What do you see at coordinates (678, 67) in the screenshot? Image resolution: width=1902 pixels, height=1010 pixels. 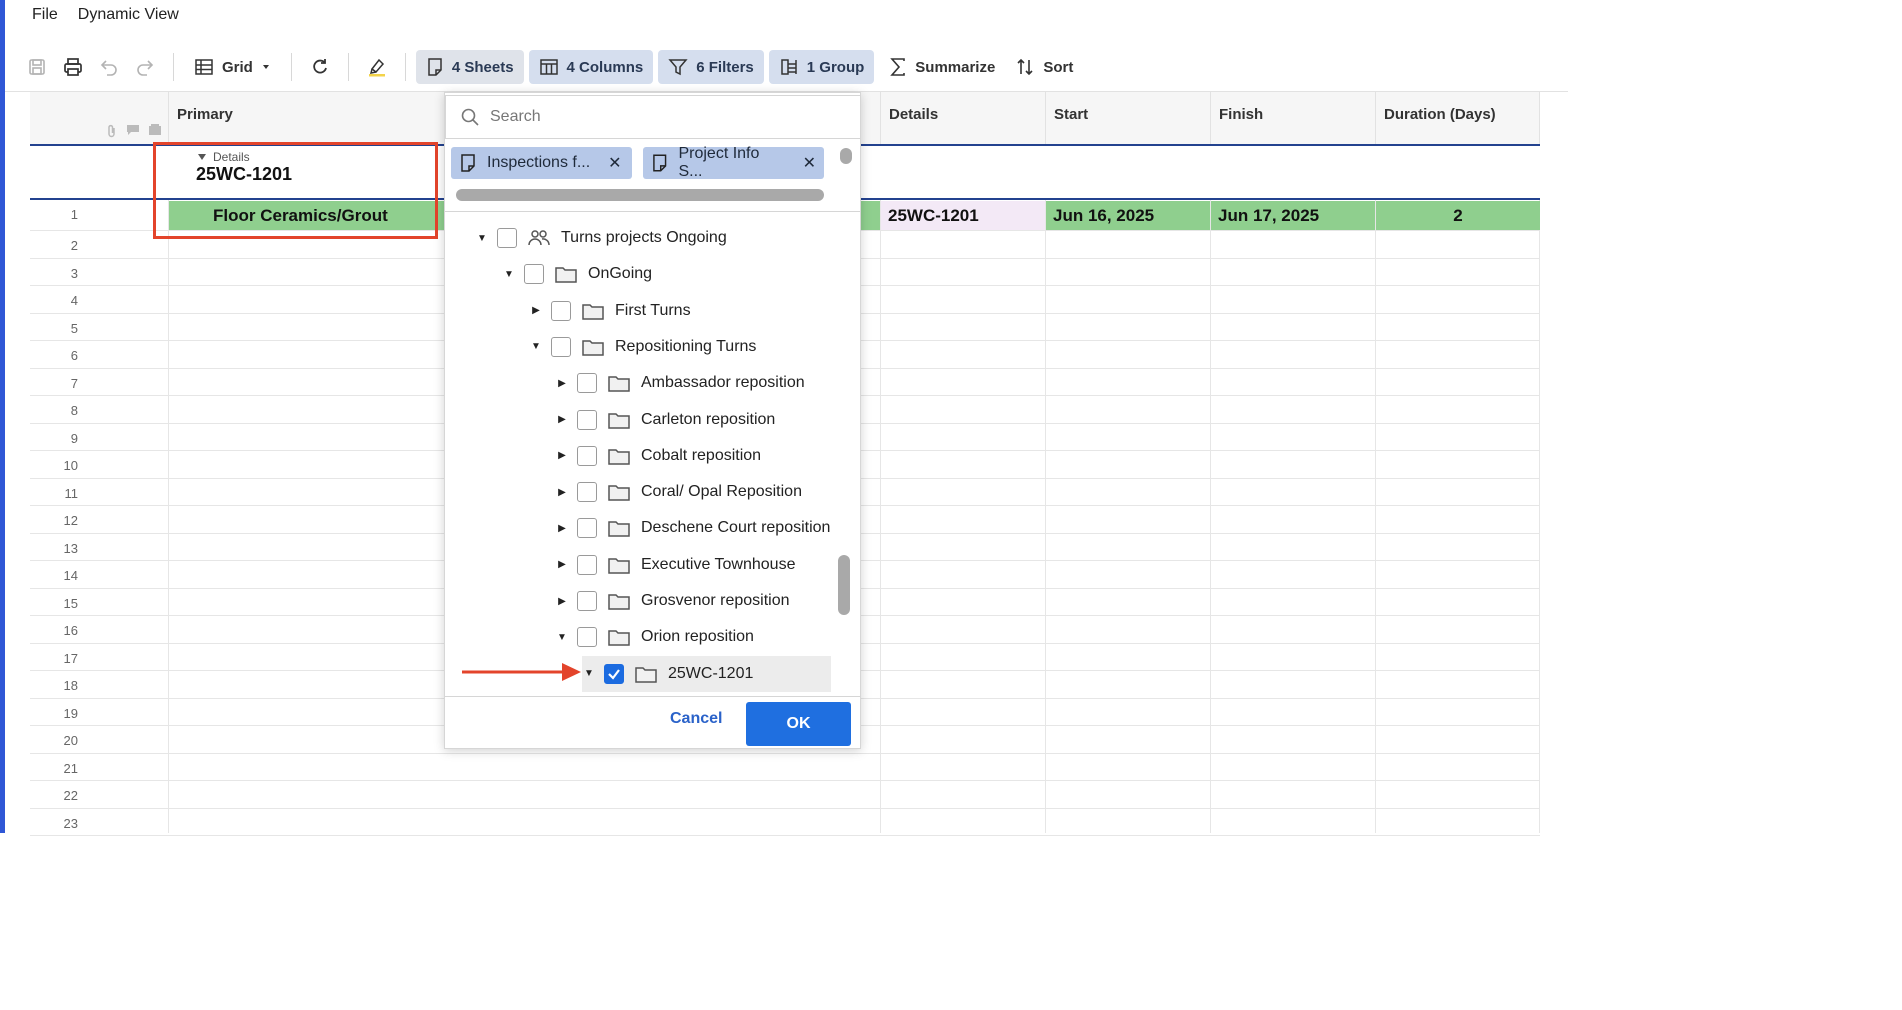 I see `filter-icon` at bounding box center [678, 67].